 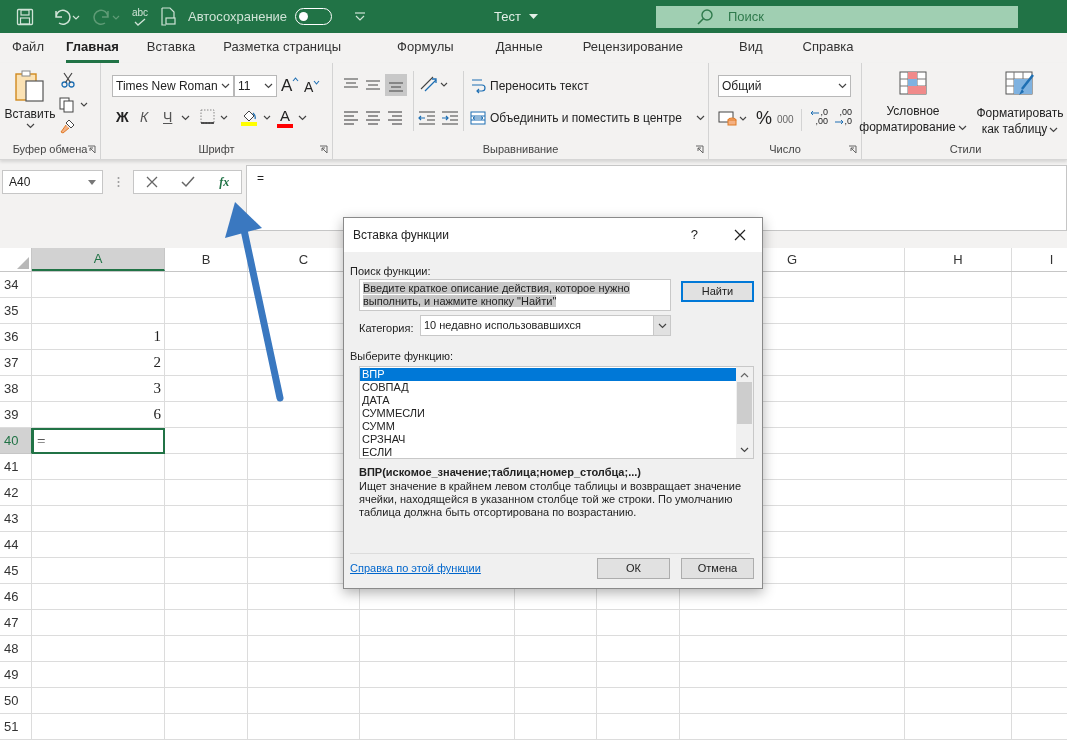 What do you see at coordinates (140, 16) in the screenshot?
I see `spelling-check-button: abc` at bounding box center [140, 16].